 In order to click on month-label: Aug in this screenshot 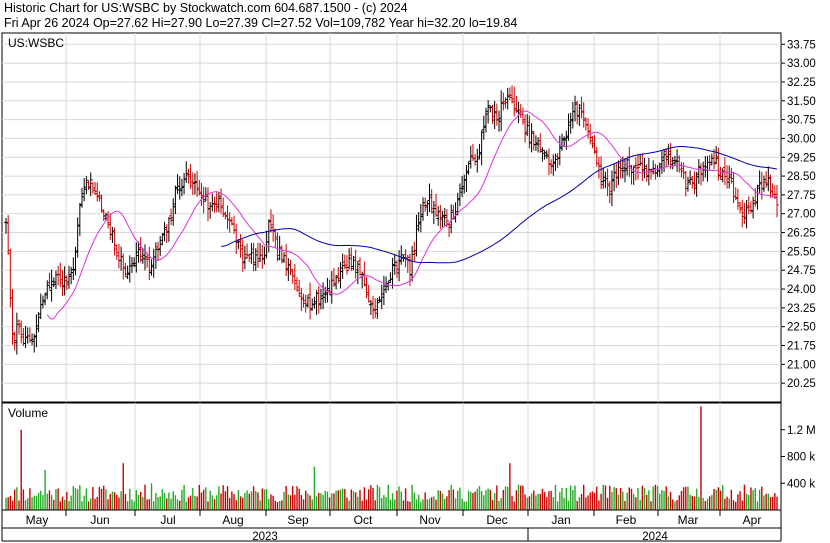, I will do `click(232, 520)`.